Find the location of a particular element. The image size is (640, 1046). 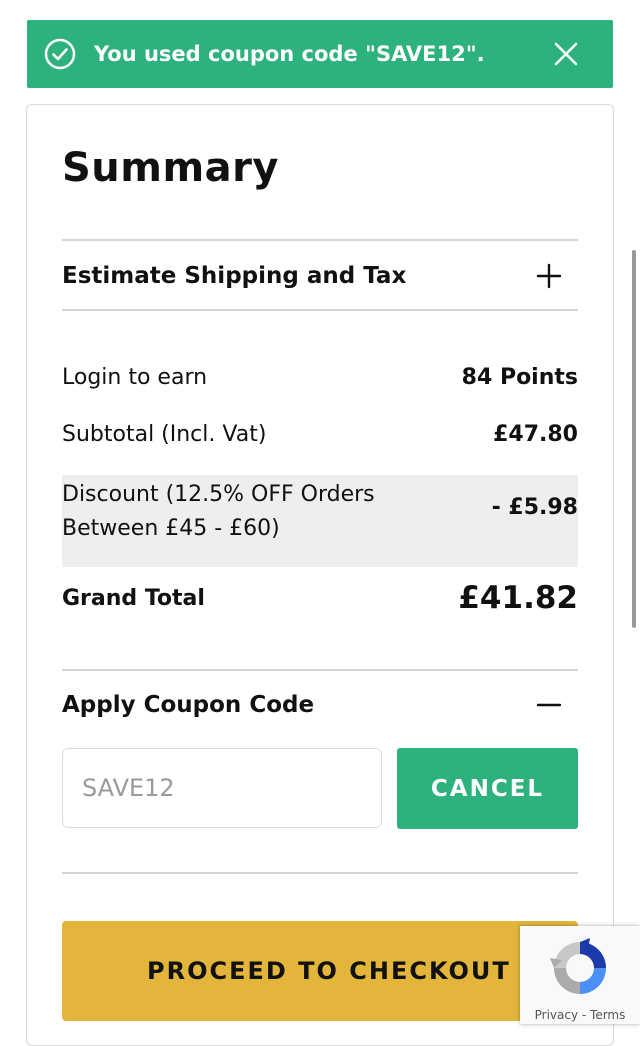

apply-coupon-label: Apply Coupon Code is located at coordinates (188, 705).